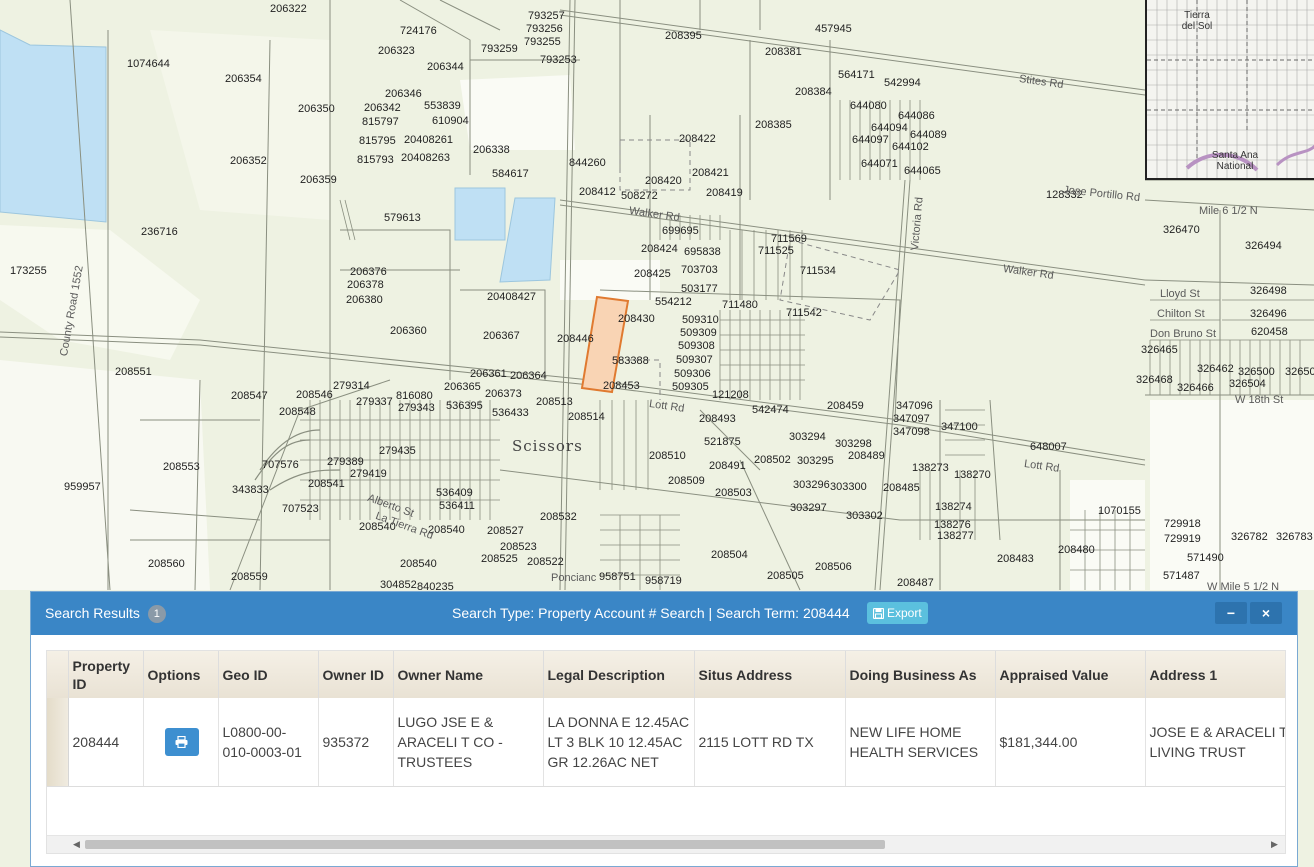 This screenshot has height=867, width=1314. What do you see at coordinates (920, 742) in the screenshot?
I see `cell-doing-business-as: NEW LIFE HOME HEALTH SERVICES` at bounding box center [920, 742].